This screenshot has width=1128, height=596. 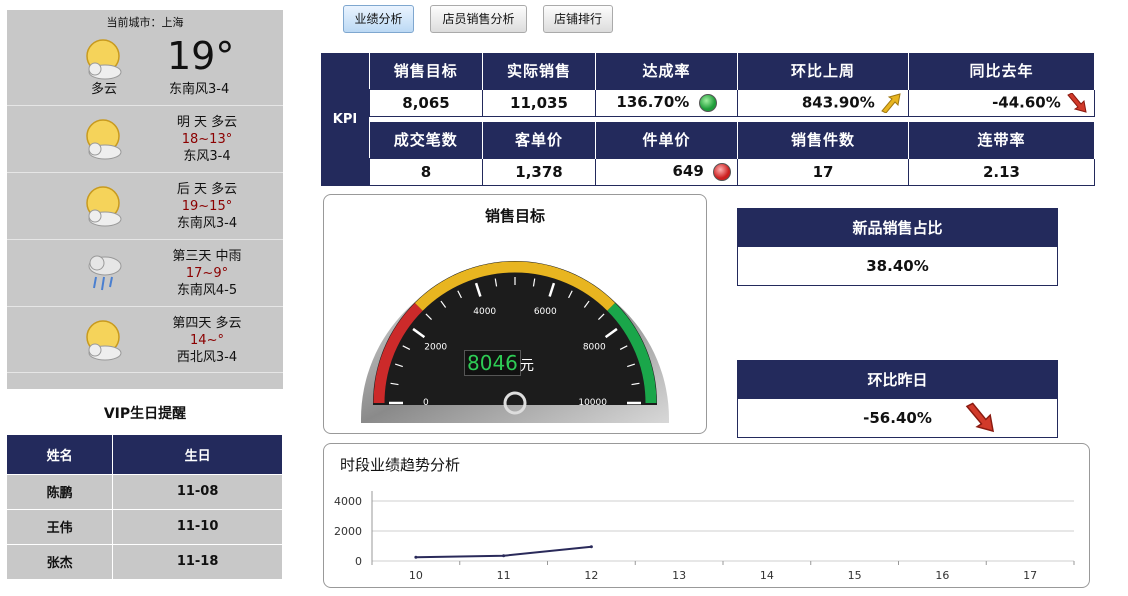 I want to click on kpi-header-actual-sales: 实际销售, so click(x=539, y=71).